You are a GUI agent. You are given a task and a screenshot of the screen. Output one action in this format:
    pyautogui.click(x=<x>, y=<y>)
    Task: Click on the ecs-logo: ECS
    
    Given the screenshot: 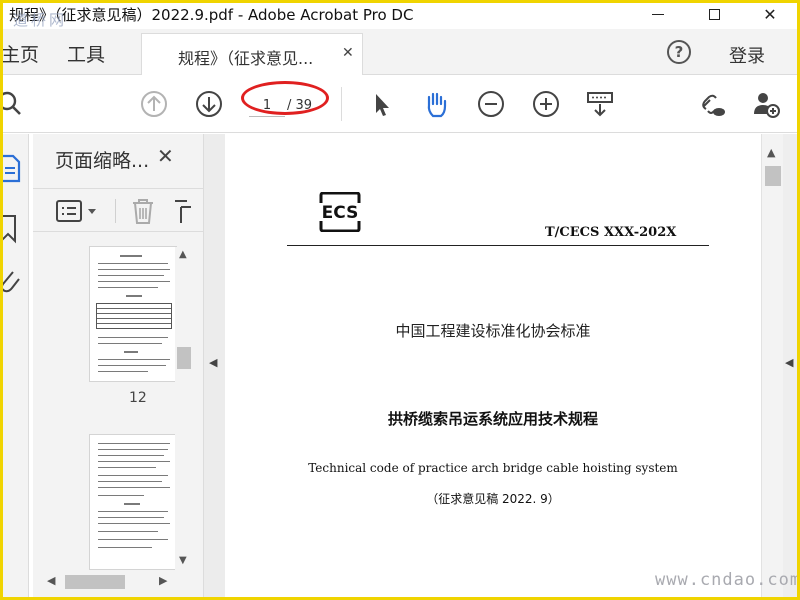 What is the action you would take?
    pyautogui.click(x=340, y=212)
    